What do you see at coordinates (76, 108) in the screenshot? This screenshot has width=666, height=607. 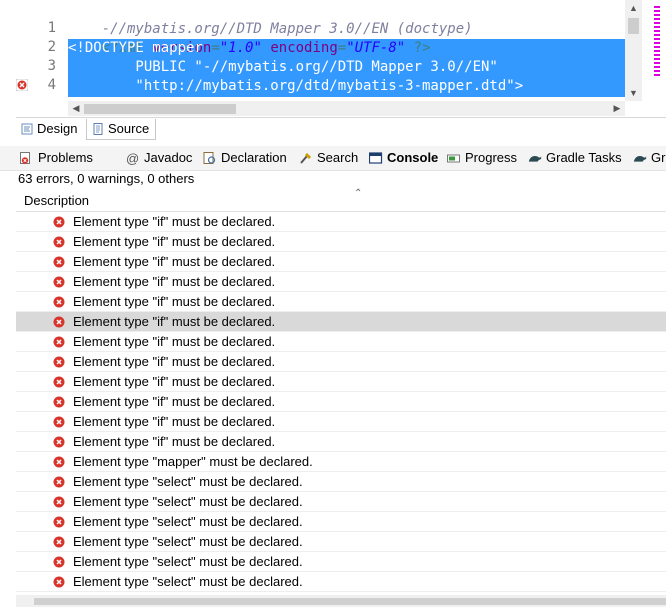 I see `scroll-left-icon: ◀` at bounding box center [76, 108].